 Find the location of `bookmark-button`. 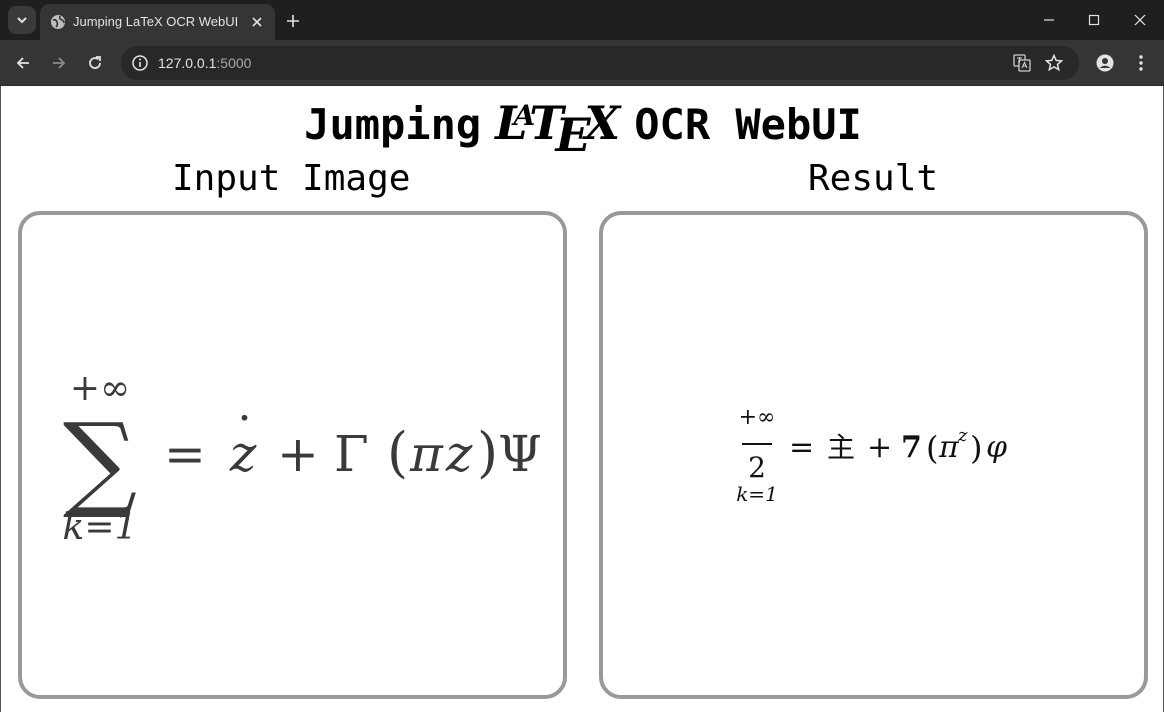

bookmark-button is located at coordinates (1054, 63).